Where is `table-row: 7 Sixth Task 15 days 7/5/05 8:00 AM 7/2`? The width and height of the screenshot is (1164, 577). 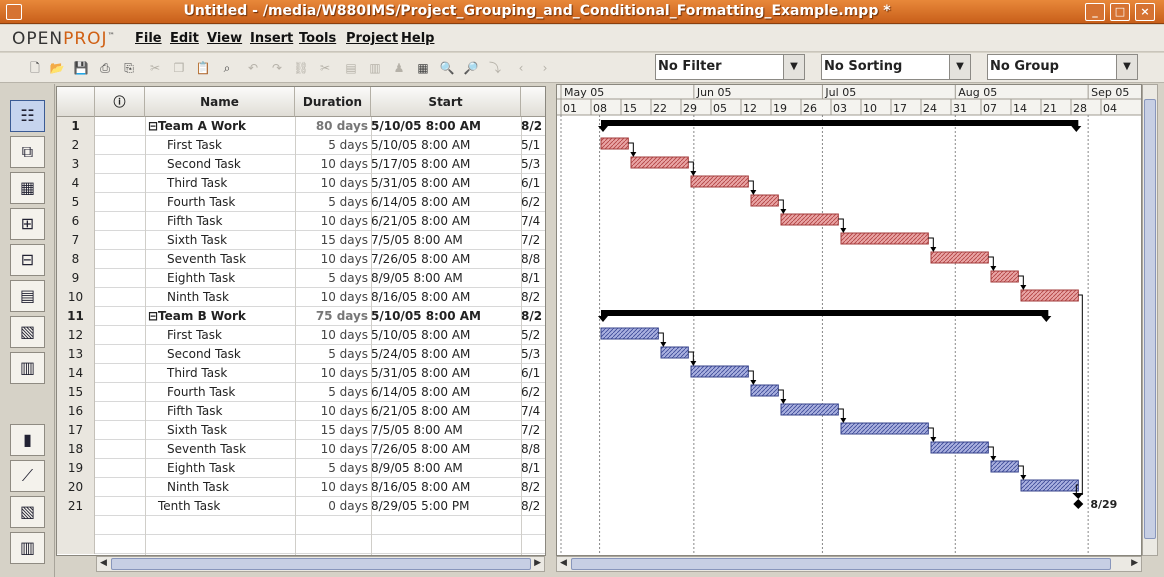 table-row: 7 Sixth Task 15 days 7/5/05 8:00 AM 7/2 is located at coordinates (301, 240).